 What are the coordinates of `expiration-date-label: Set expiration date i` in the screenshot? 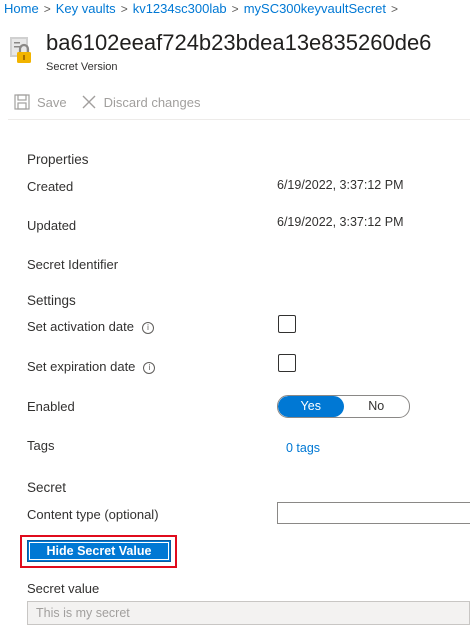 It's located at (91, 366).